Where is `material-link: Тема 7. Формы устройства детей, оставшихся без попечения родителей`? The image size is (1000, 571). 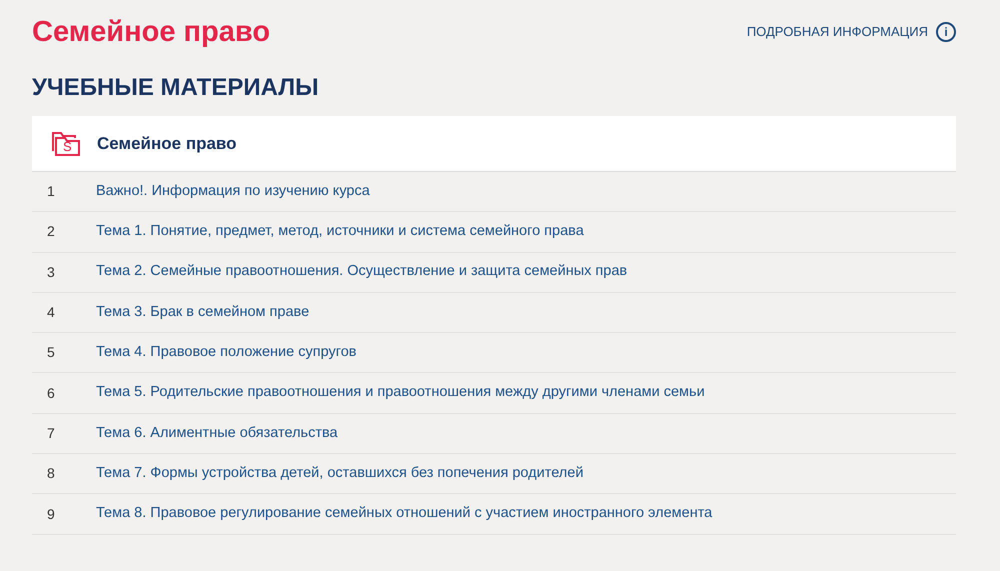
material-link: Тема 7. Формы устройства детей, оставшихся без попечения родителей is located at coordinates (340, 473).